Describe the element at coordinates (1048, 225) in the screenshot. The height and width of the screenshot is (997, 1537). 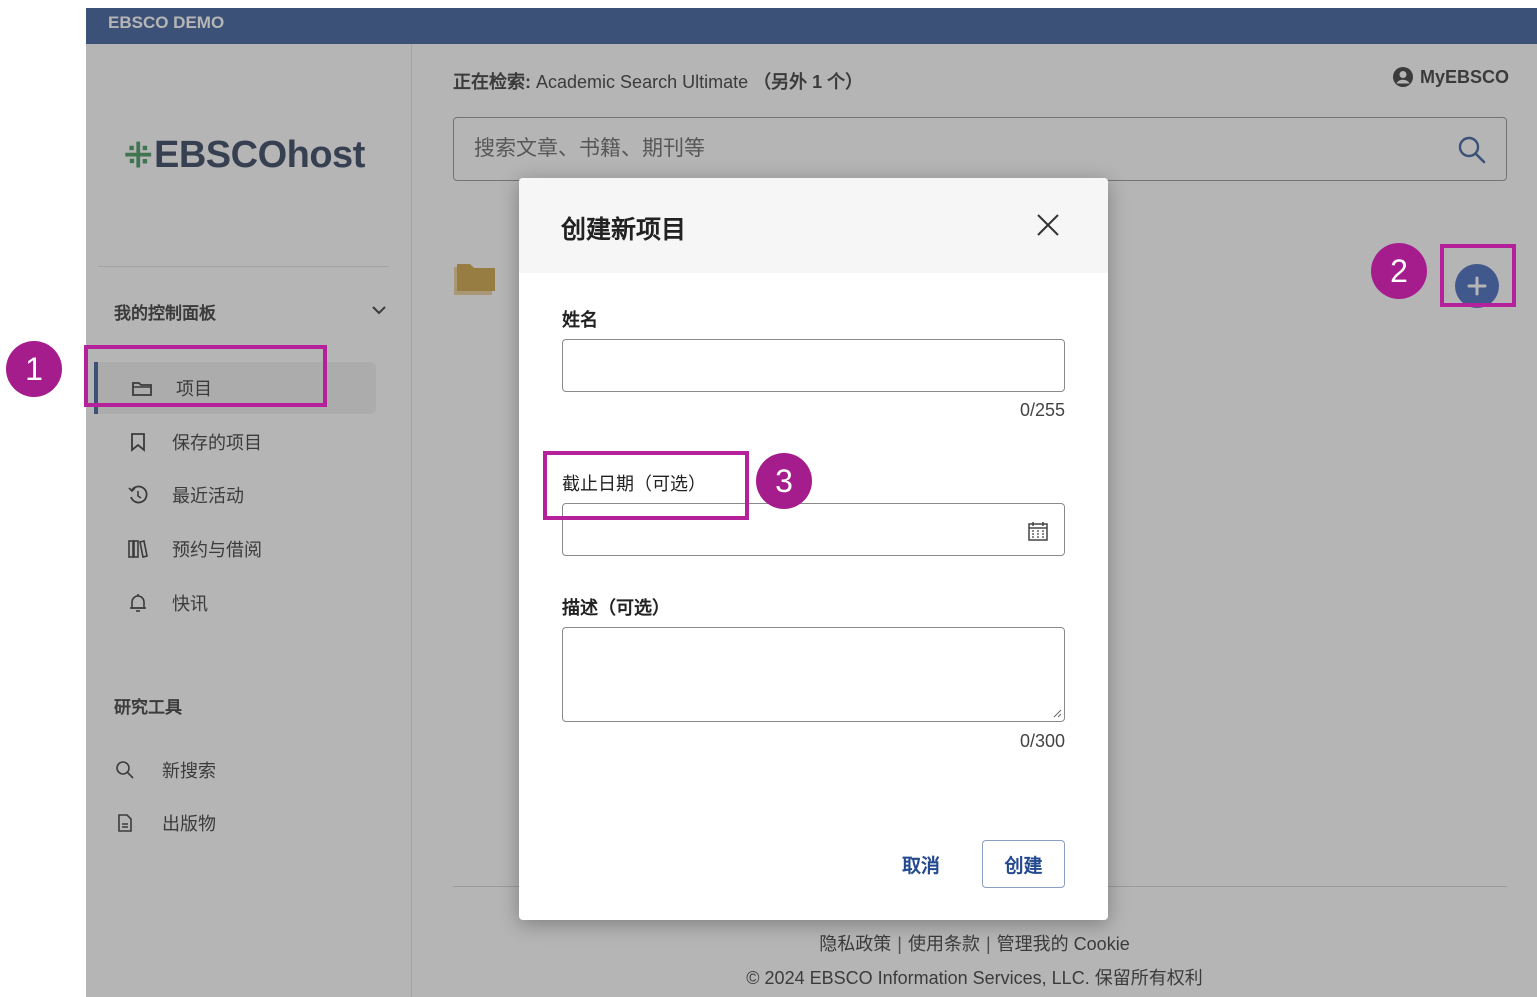
I see `close-icon` at that location.